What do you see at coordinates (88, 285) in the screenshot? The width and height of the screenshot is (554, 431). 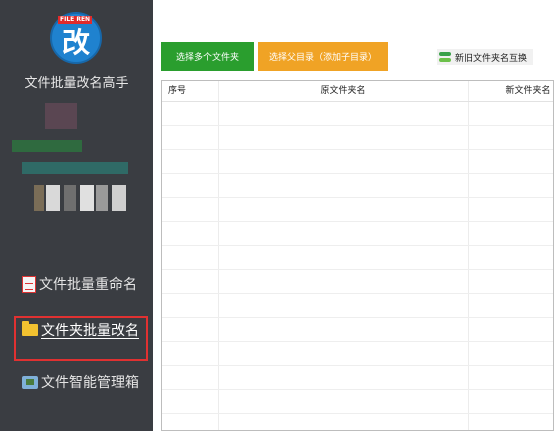 I see `sidebar-item-label: 文件批量重命名` at bounding box center [88, 285].